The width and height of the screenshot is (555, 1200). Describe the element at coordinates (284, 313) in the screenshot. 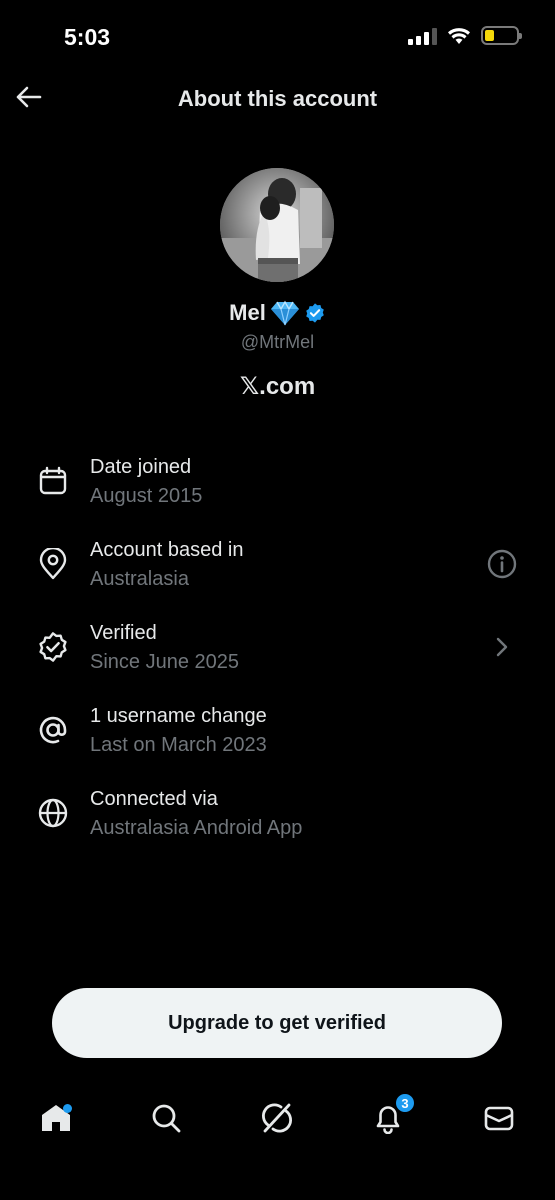

I see `diamond-emoji-icon` at that location.